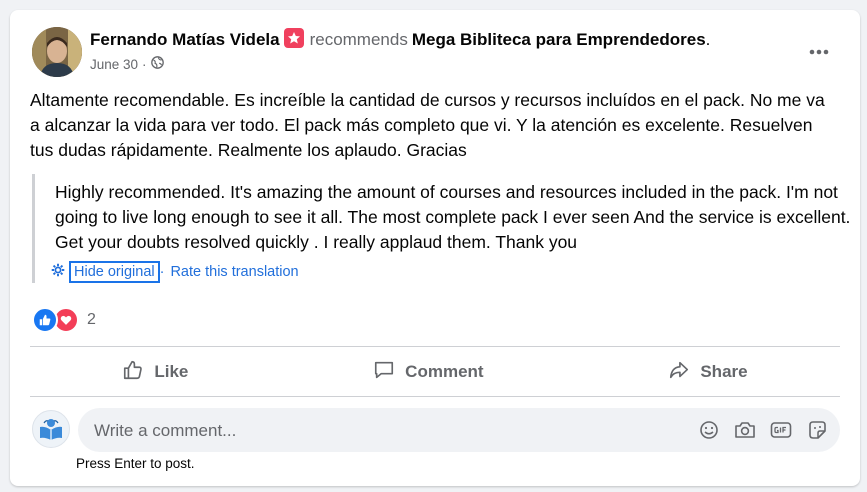 This screenshot has width=867, height=492. What do you see at coordinates (724, 371) in the screenshot?
I see `share-label: Share` at bounding box center [724, 371].